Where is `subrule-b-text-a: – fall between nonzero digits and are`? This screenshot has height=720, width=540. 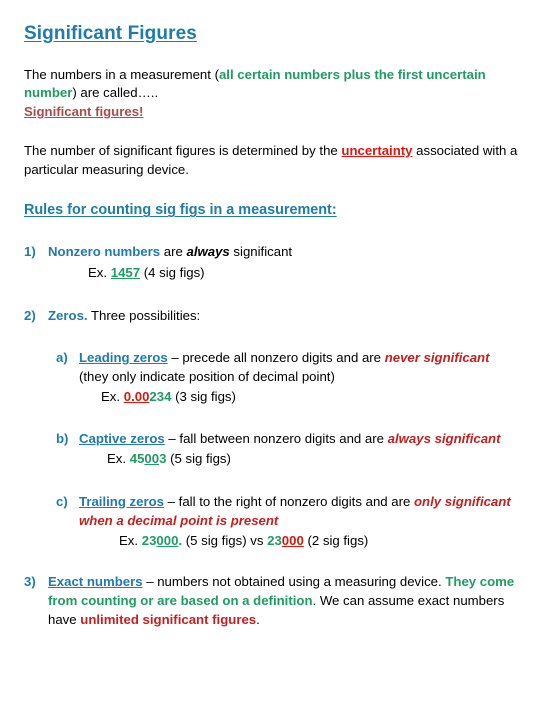
subrule-b-text-a: – fall between nonzero digits and are is located at coordinates (276, 439).